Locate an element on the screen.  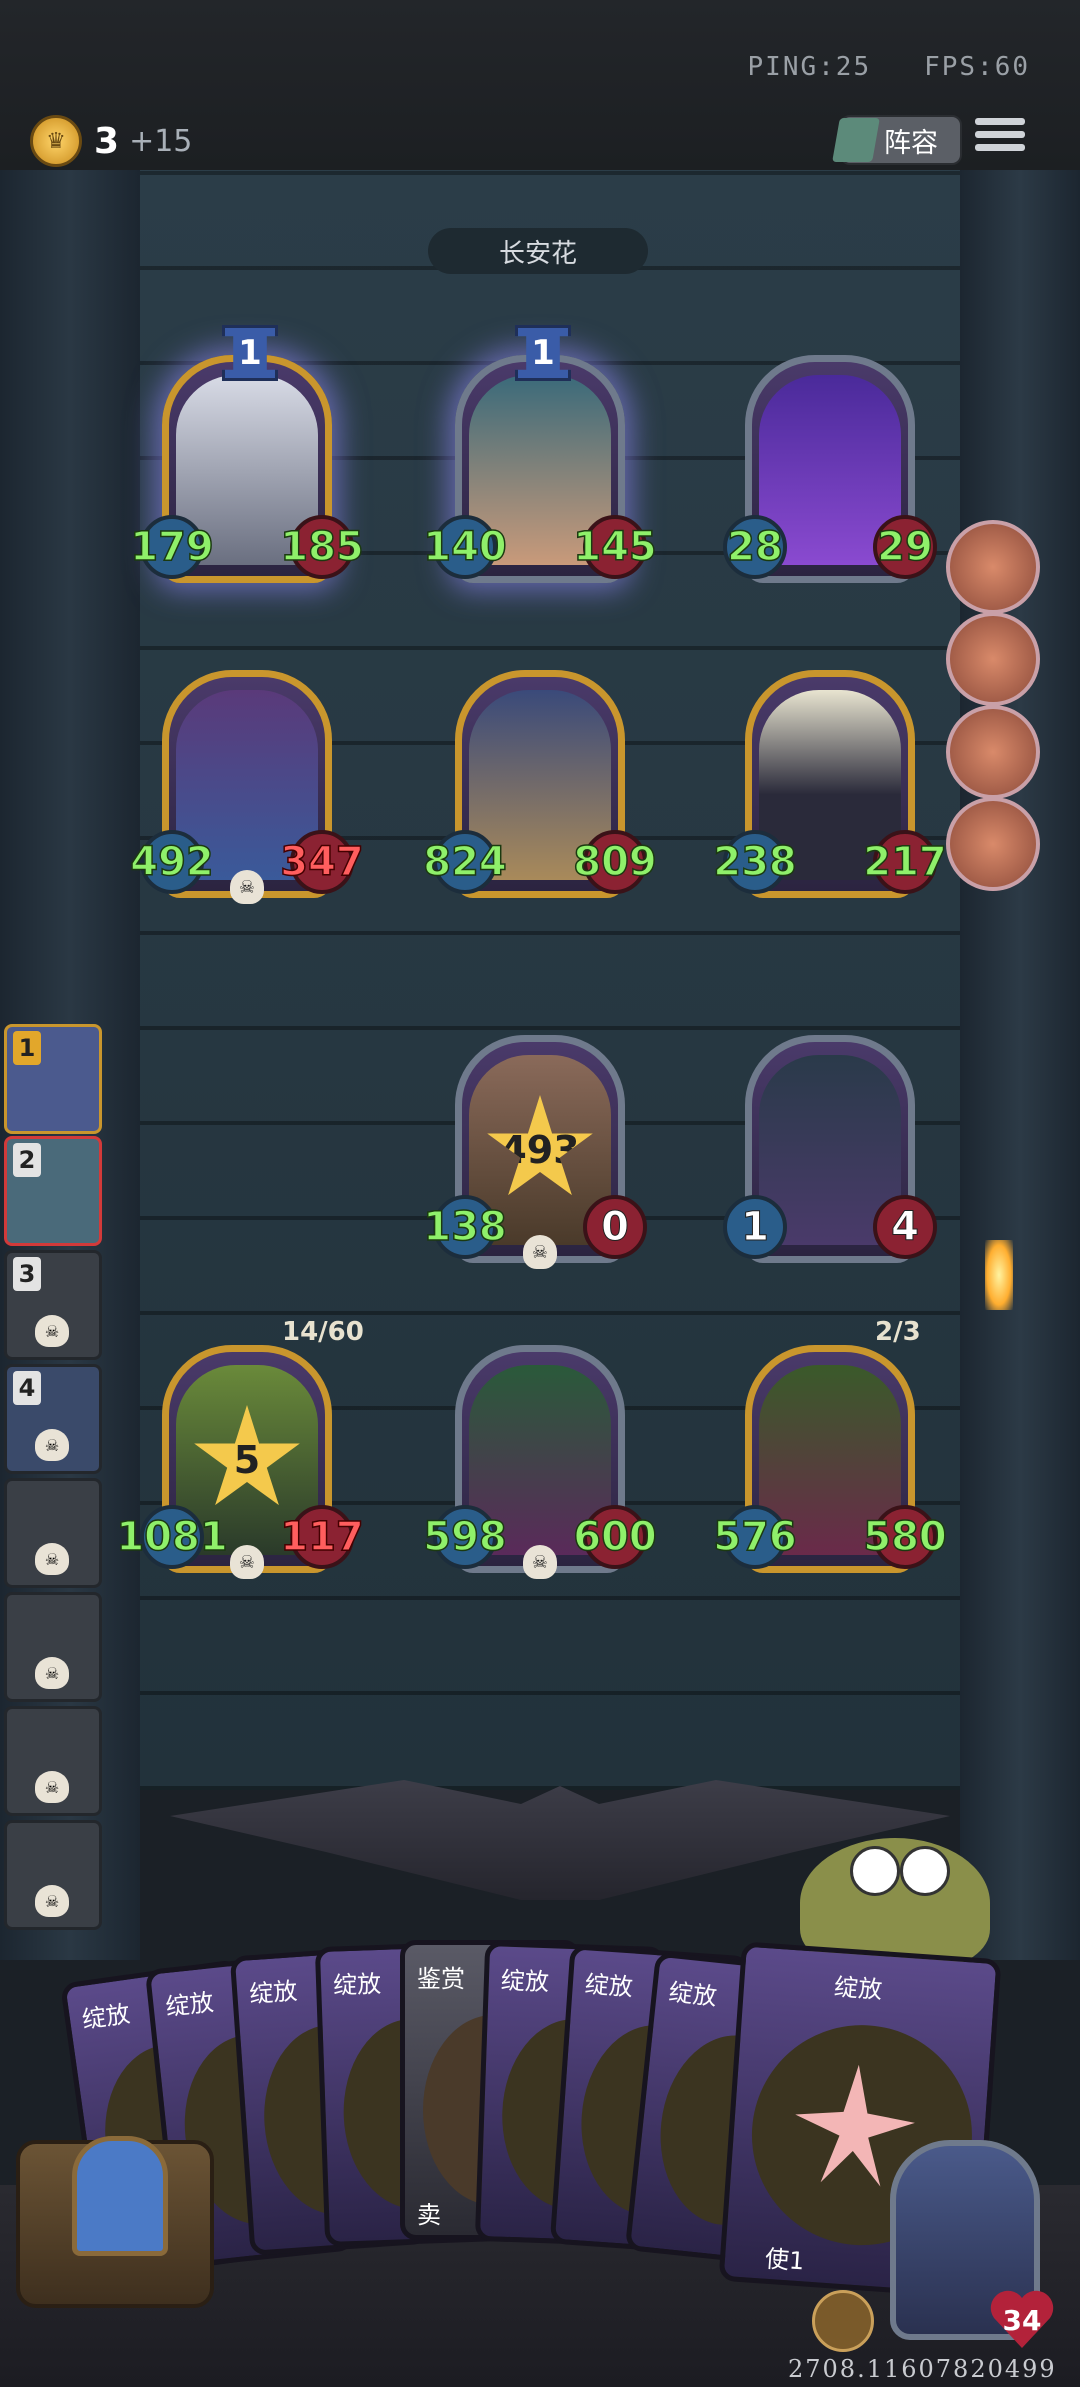
menu-icon is located at coordinates (1000, 121).